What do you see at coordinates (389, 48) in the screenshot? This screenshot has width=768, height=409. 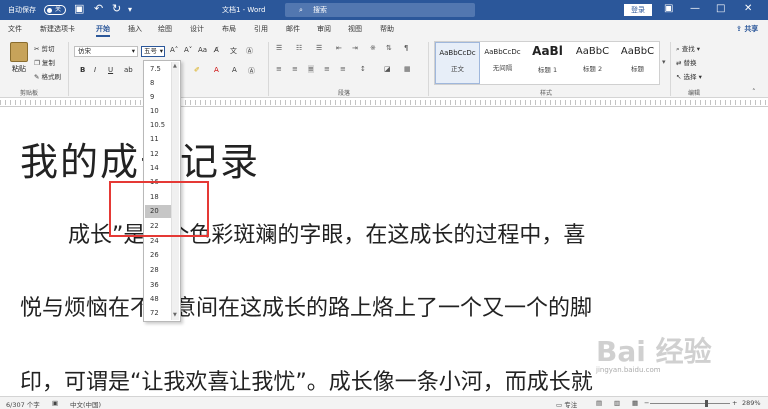 I see `sort-icon: ⇅` at bounding box center [389, 48].